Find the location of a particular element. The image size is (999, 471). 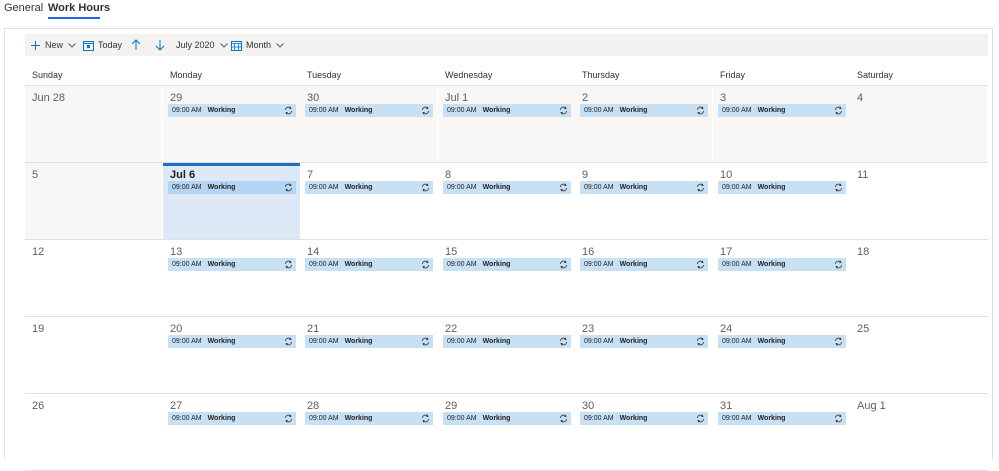

new-button-label: New is located at coordinates (54, 45).